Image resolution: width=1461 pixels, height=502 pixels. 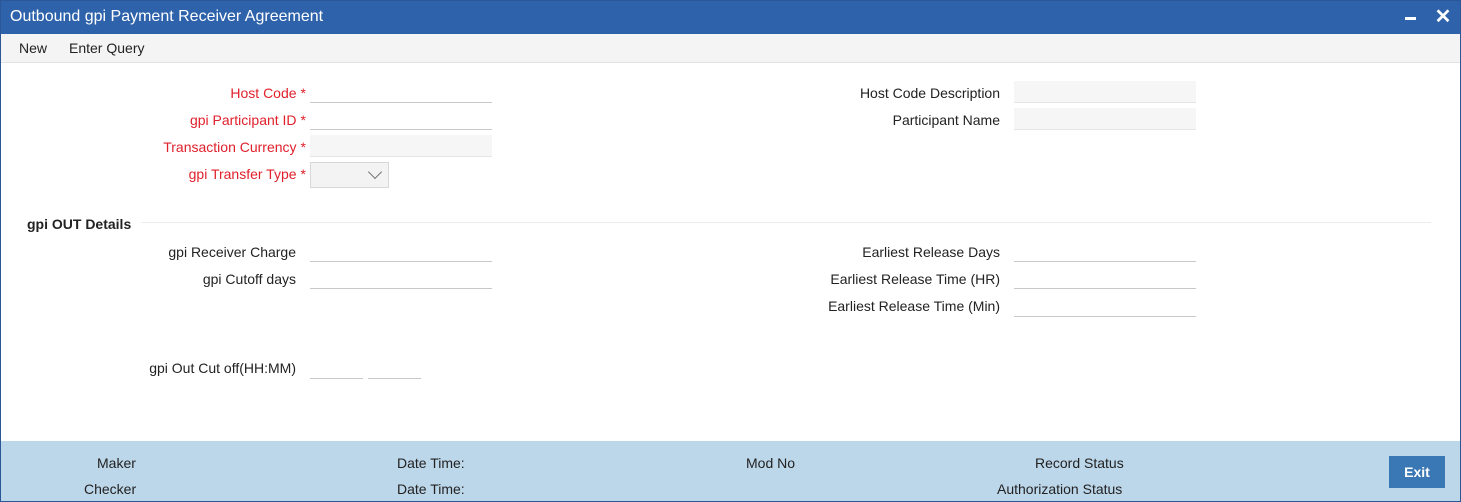 What do you see at coordinates (1079, 463) in the screenshot?
I see `record-status-label: Record Status` at bounding box center [1079, 463].